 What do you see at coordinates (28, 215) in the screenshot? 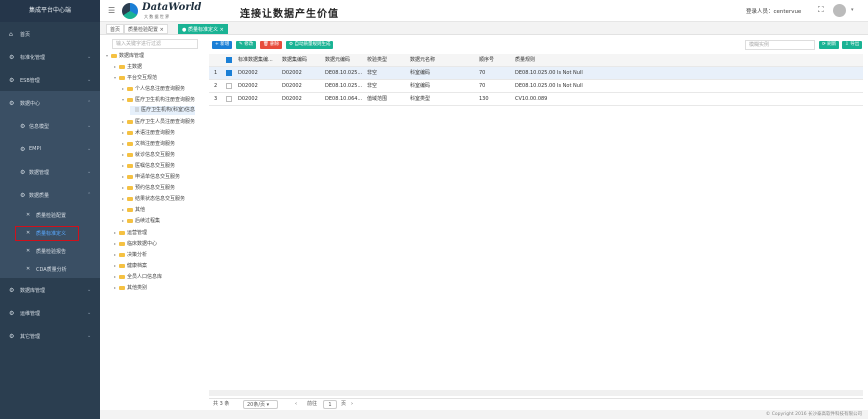
I see `wrench-icon: ✕` at bounding box center [28, 215].